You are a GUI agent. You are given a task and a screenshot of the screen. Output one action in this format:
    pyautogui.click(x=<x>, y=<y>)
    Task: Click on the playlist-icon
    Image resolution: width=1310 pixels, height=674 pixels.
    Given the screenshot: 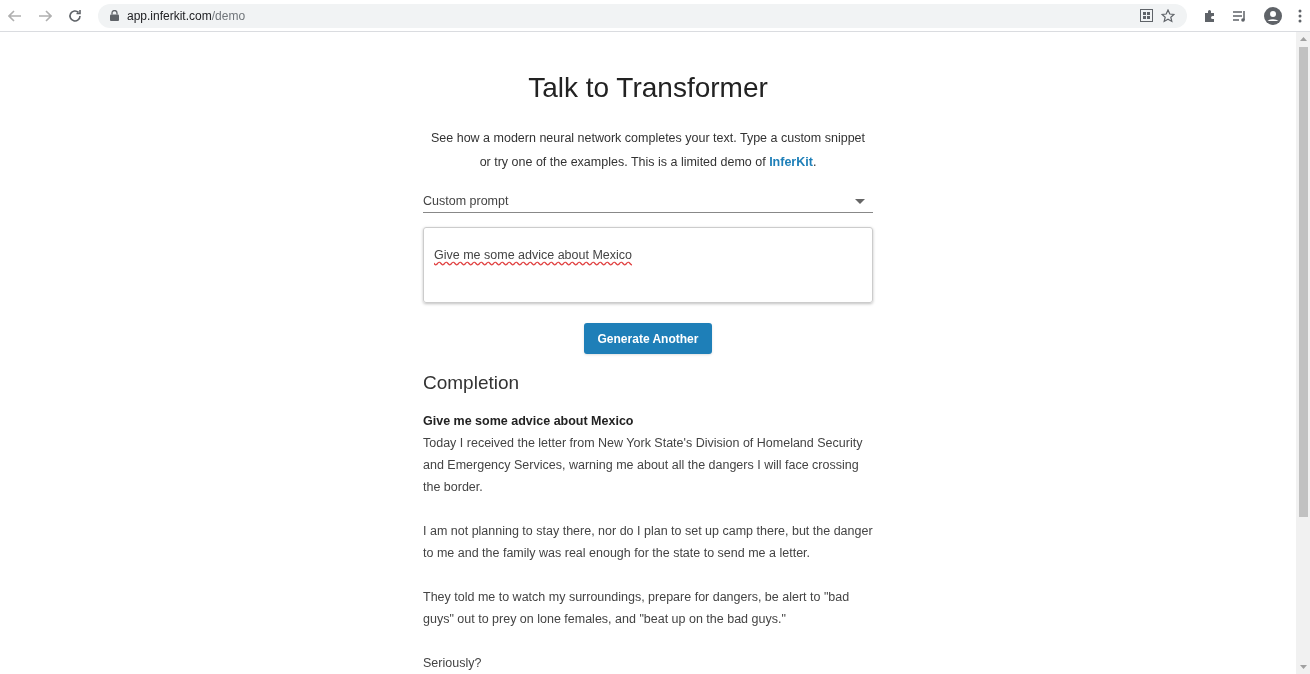 What is the action you would take?
    pyautogui.click(x=1240, y=15)
    